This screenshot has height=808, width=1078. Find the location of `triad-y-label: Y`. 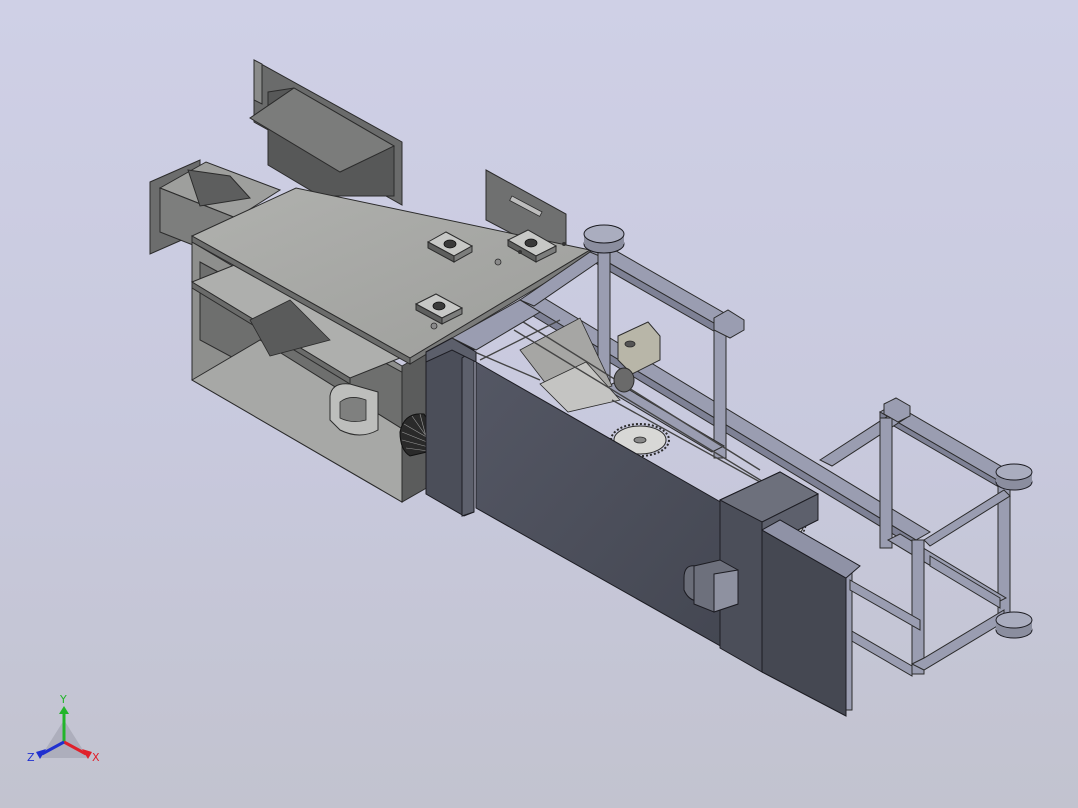

triad-y-label: Y is located at coordinates (63, 699).